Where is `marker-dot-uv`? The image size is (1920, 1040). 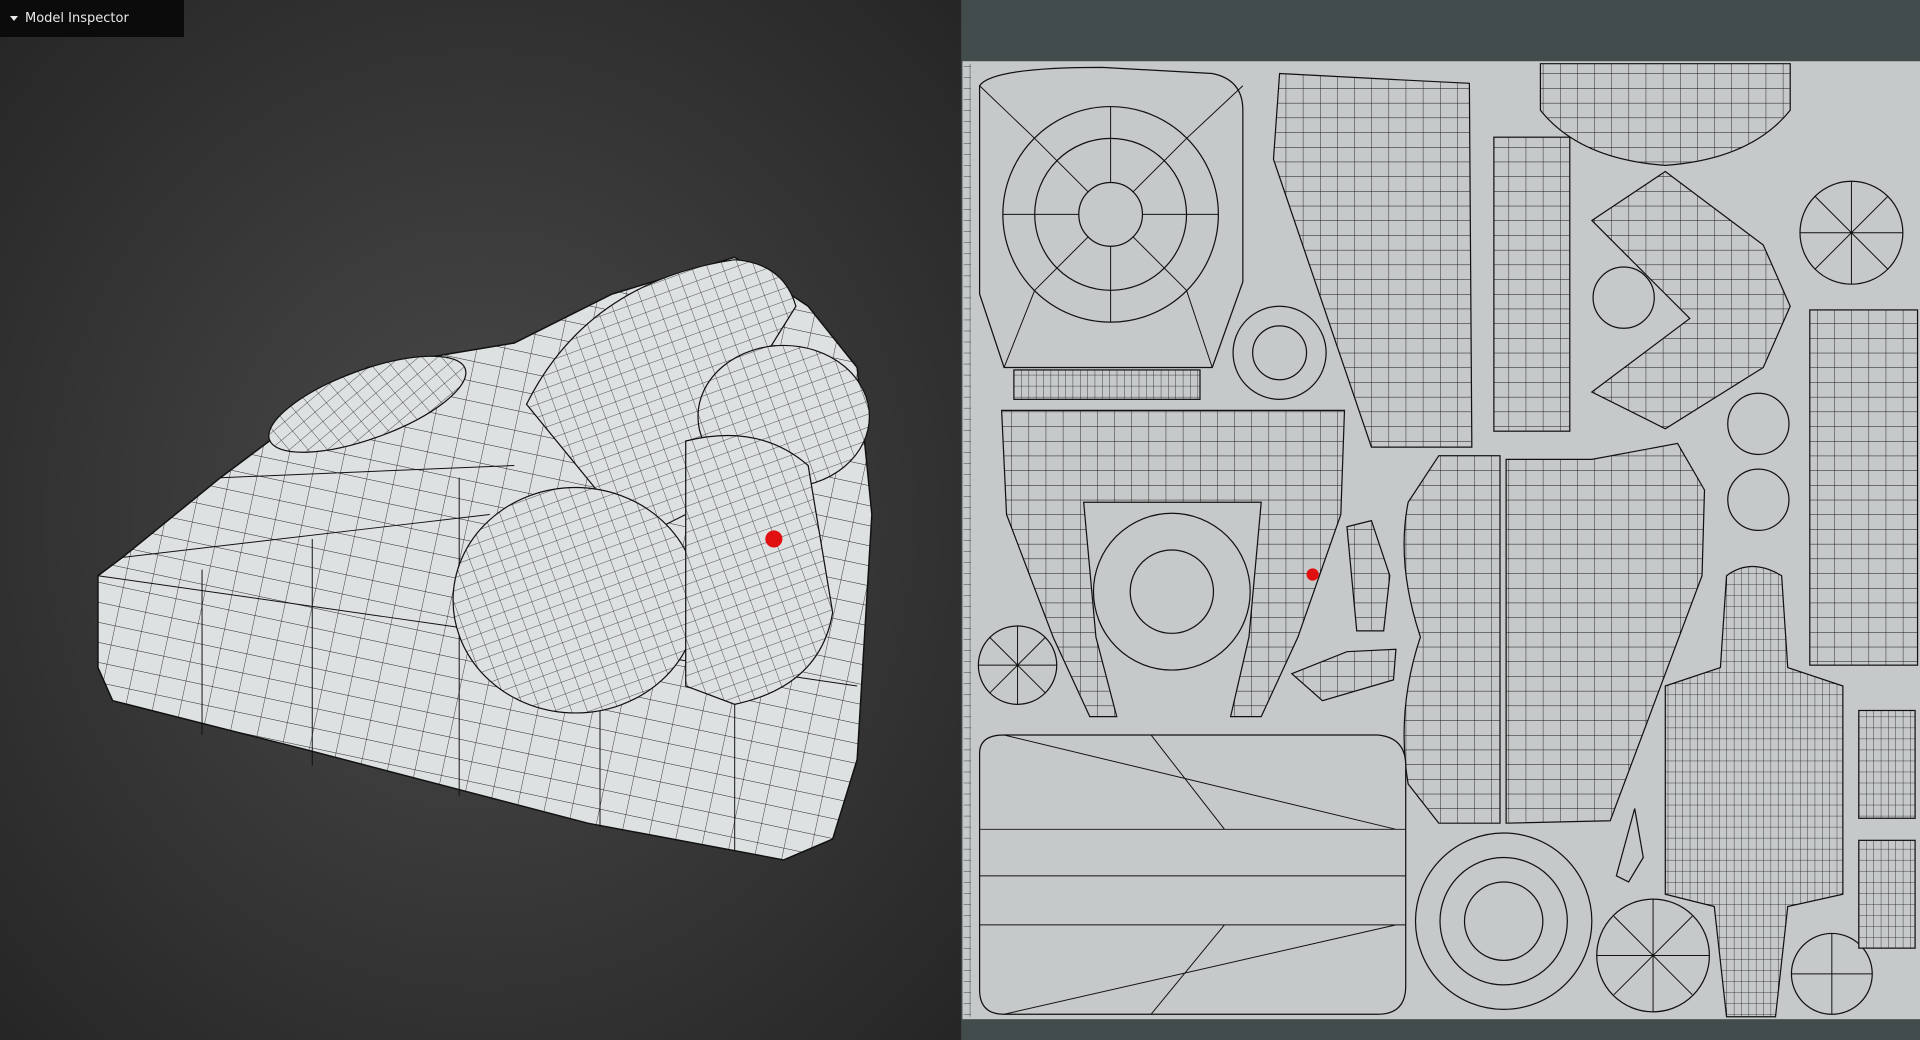 marker-dot-uv is located at coordinates (1312, 574).